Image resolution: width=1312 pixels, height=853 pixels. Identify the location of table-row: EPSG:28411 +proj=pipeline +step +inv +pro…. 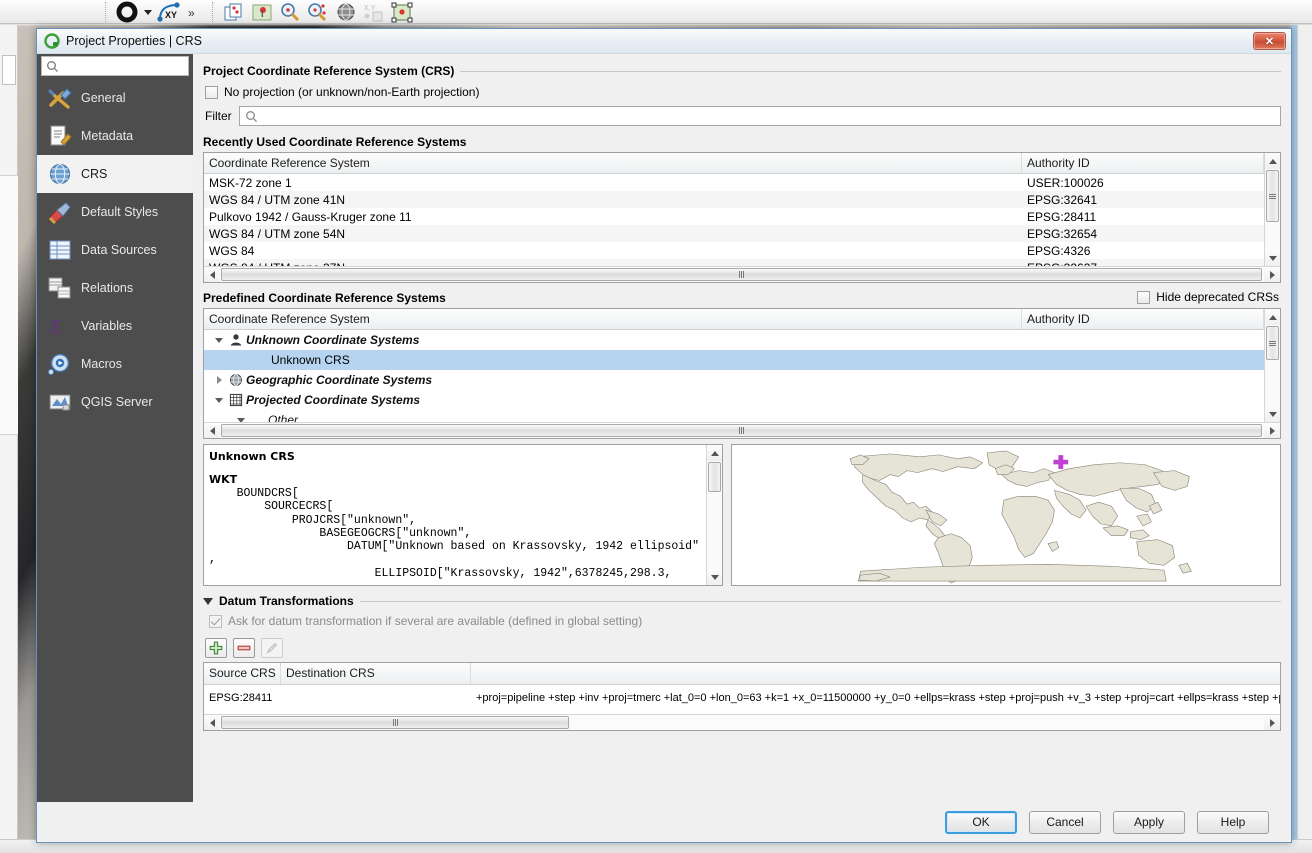
(742, 698).